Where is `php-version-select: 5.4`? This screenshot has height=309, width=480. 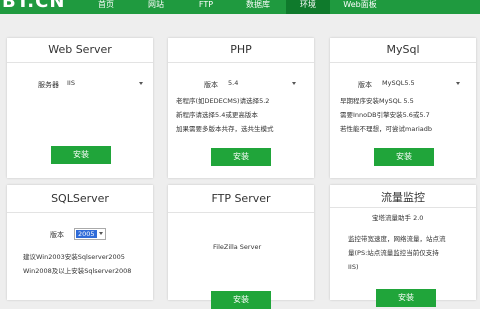
php-version-select: 5.4 is located at coordinates (263, 83).